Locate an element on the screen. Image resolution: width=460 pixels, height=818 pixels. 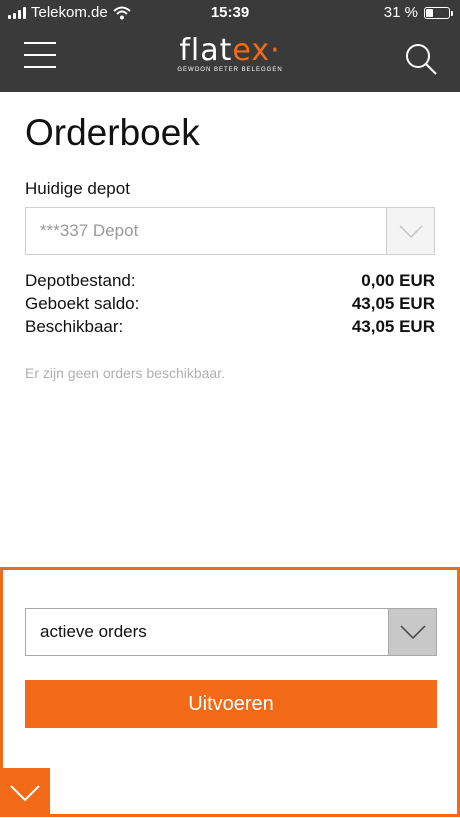
order-type-select: actieve orders is located at coordinates (231, 632).